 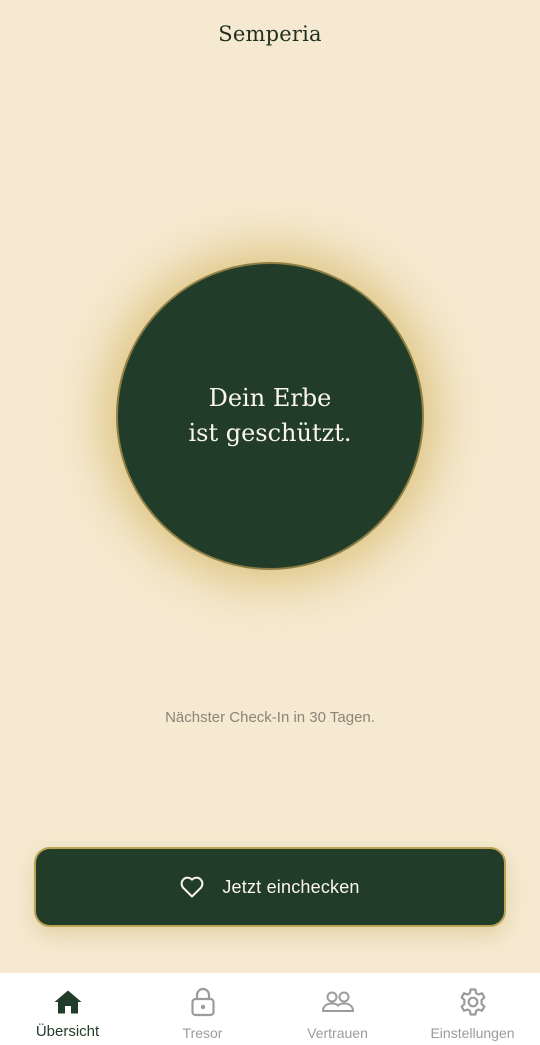 What do you see at coordinates (203, 1002) in the screenshot?
I see `lock-icon` at bounding box center [203, 1002].